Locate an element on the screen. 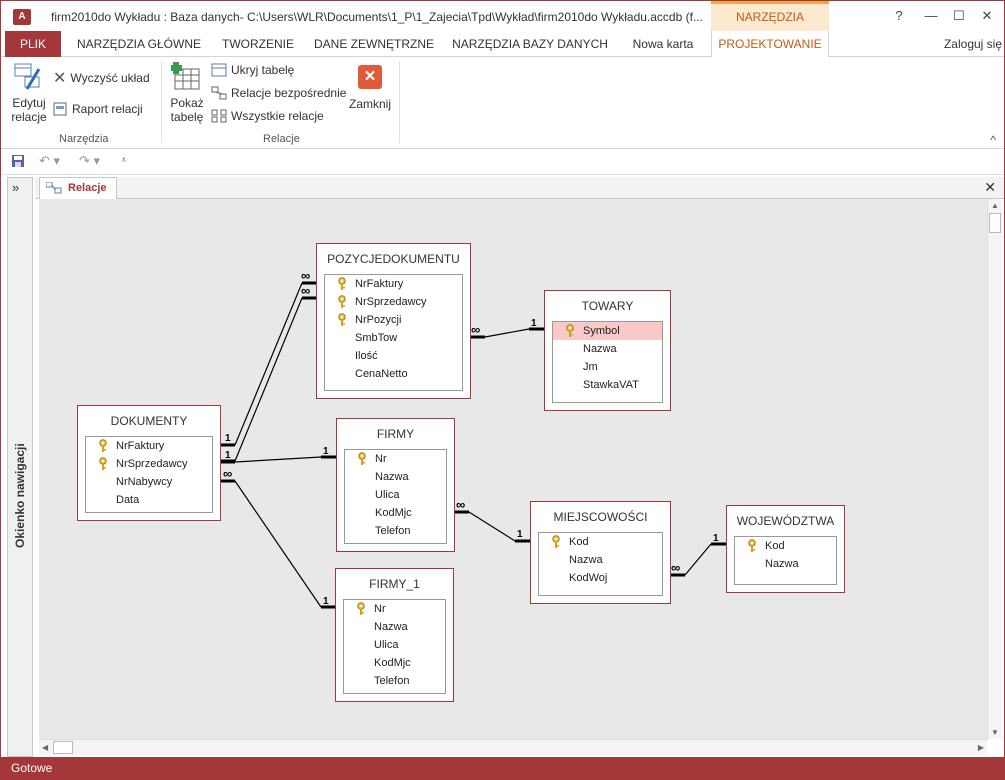 The width and height of the screenshot is (1005, 780). tab-external-data: DANE ZEWNĘTRZNE is located at coordinates (374, 44).